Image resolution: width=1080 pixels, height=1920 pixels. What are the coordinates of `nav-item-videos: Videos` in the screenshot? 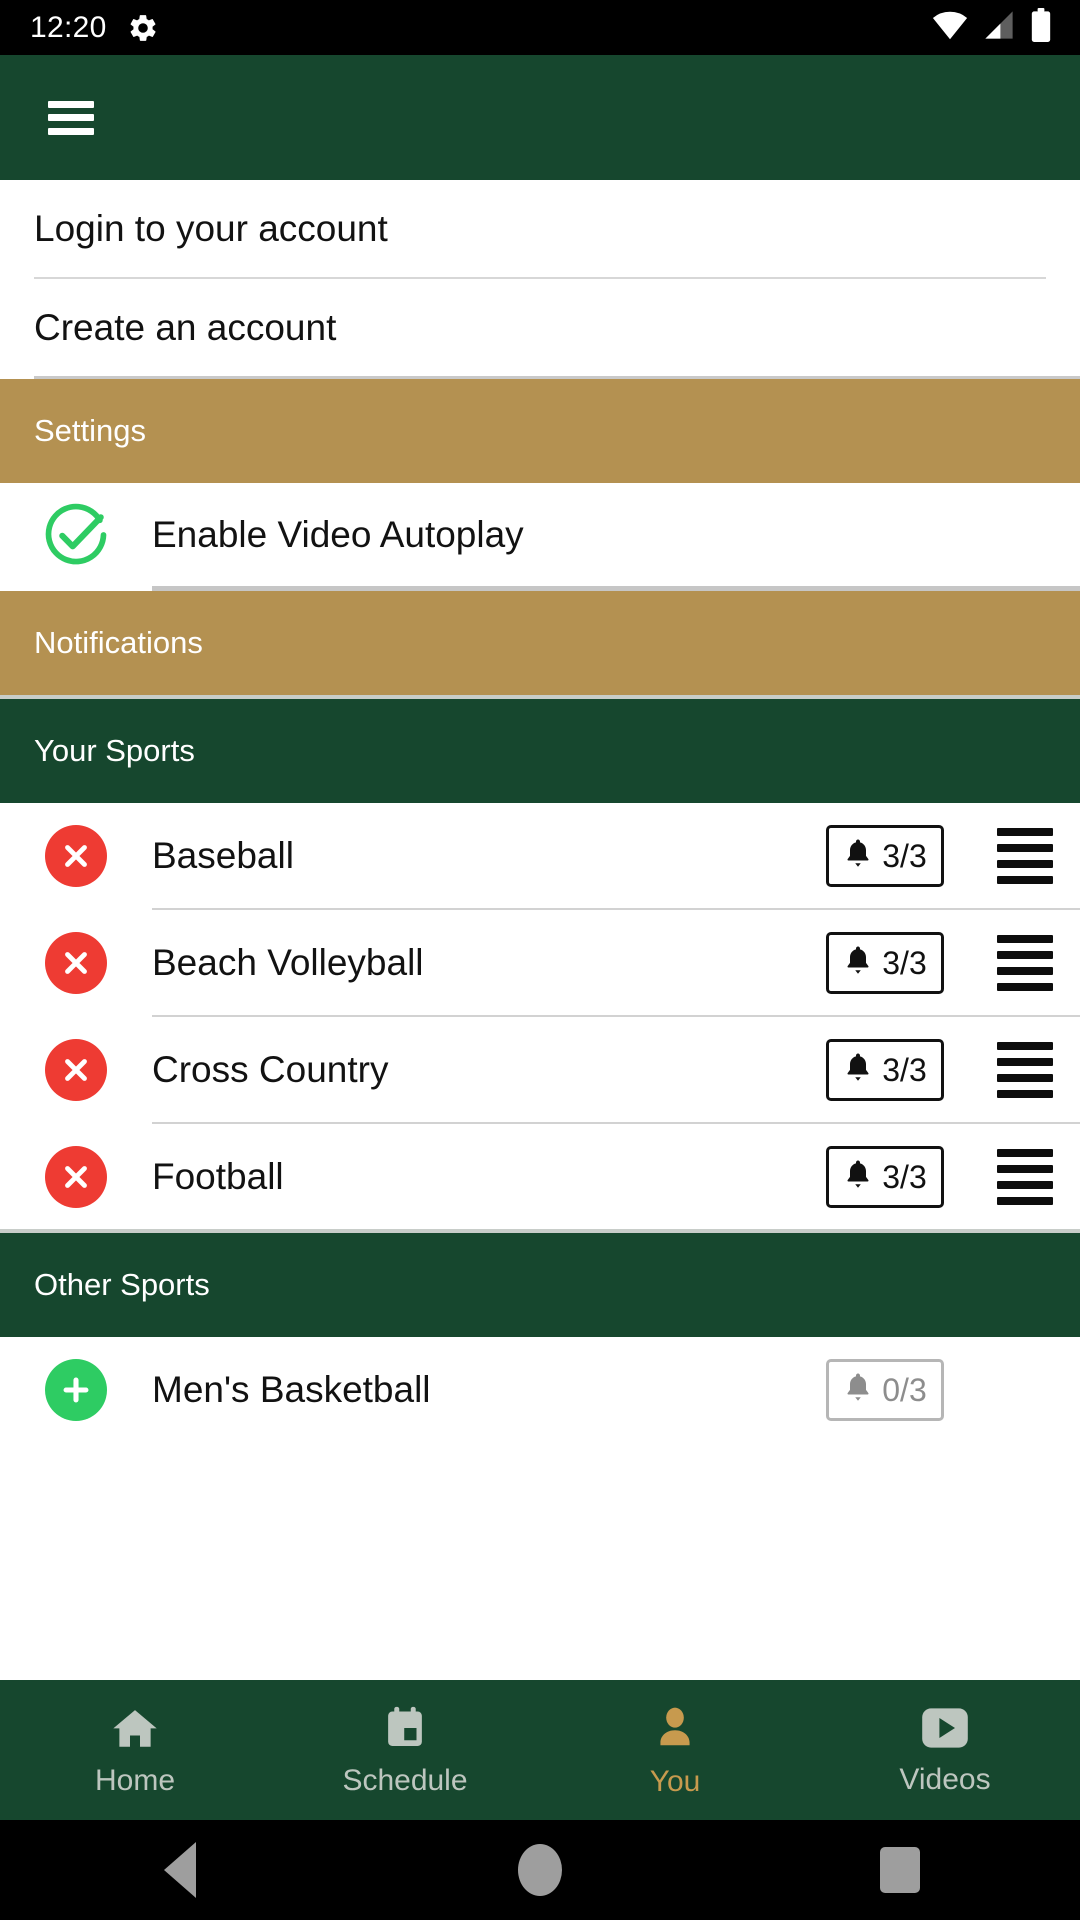 It's located at (945, 1750).